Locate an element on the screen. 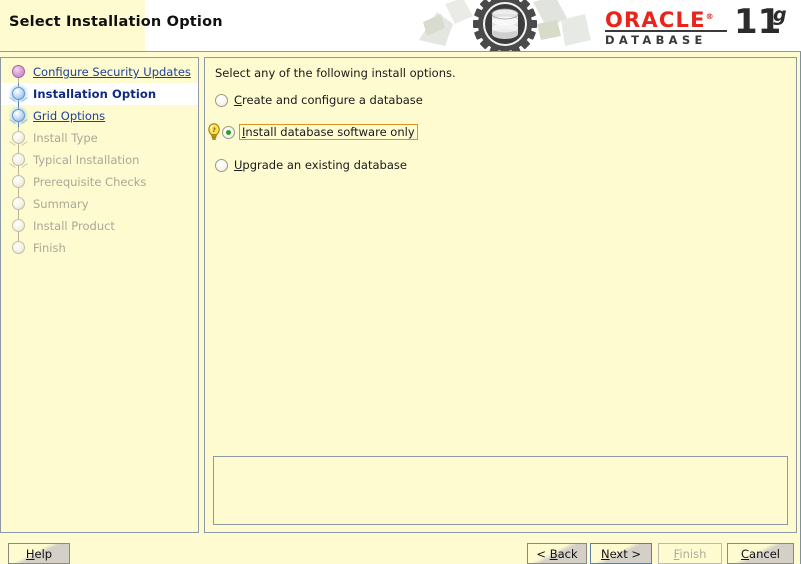 The height and width of the screenshot is (564, 801). gear-database-graphic is located at coordinates (505, 25).